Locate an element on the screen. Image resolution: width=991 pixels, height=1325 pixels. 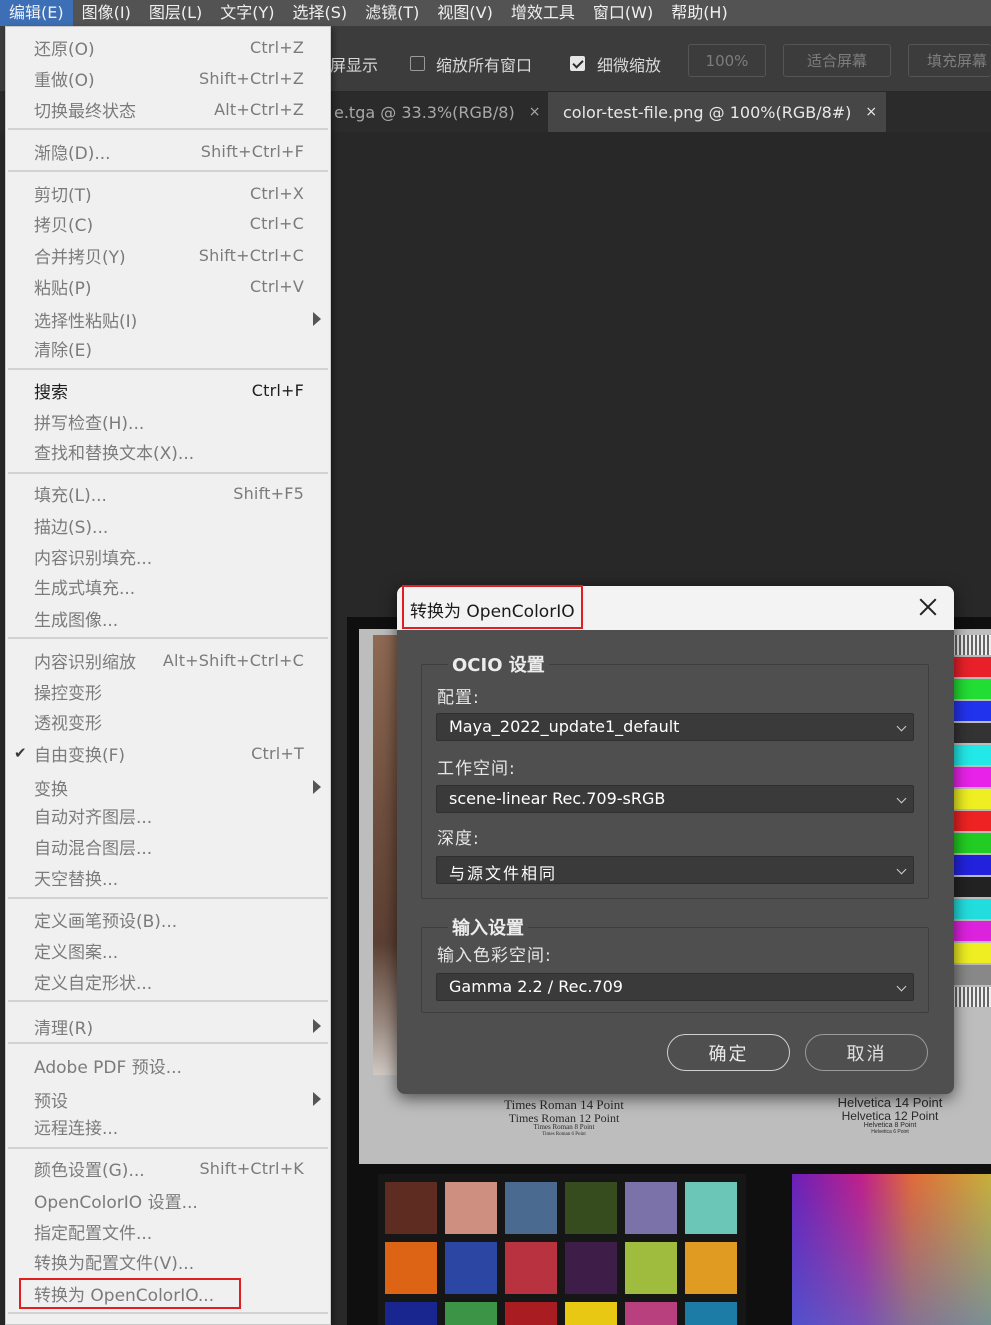
fit-screen-button: 适合屏幕 is located at coordinates (837, 60).